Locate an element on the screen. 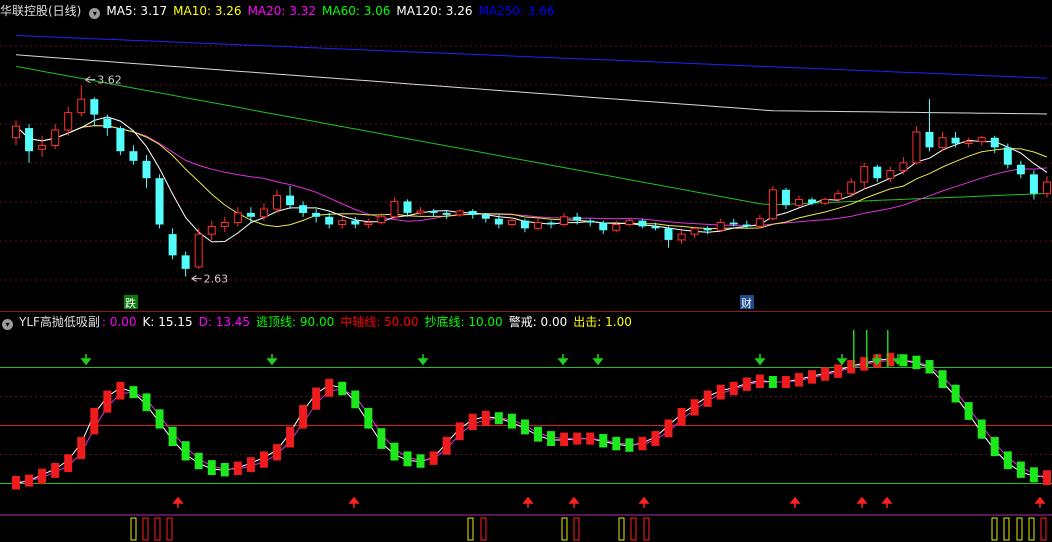 The height and width of the screenshot is (542, 1052). ma120-line is located at coordinates (531, 84).